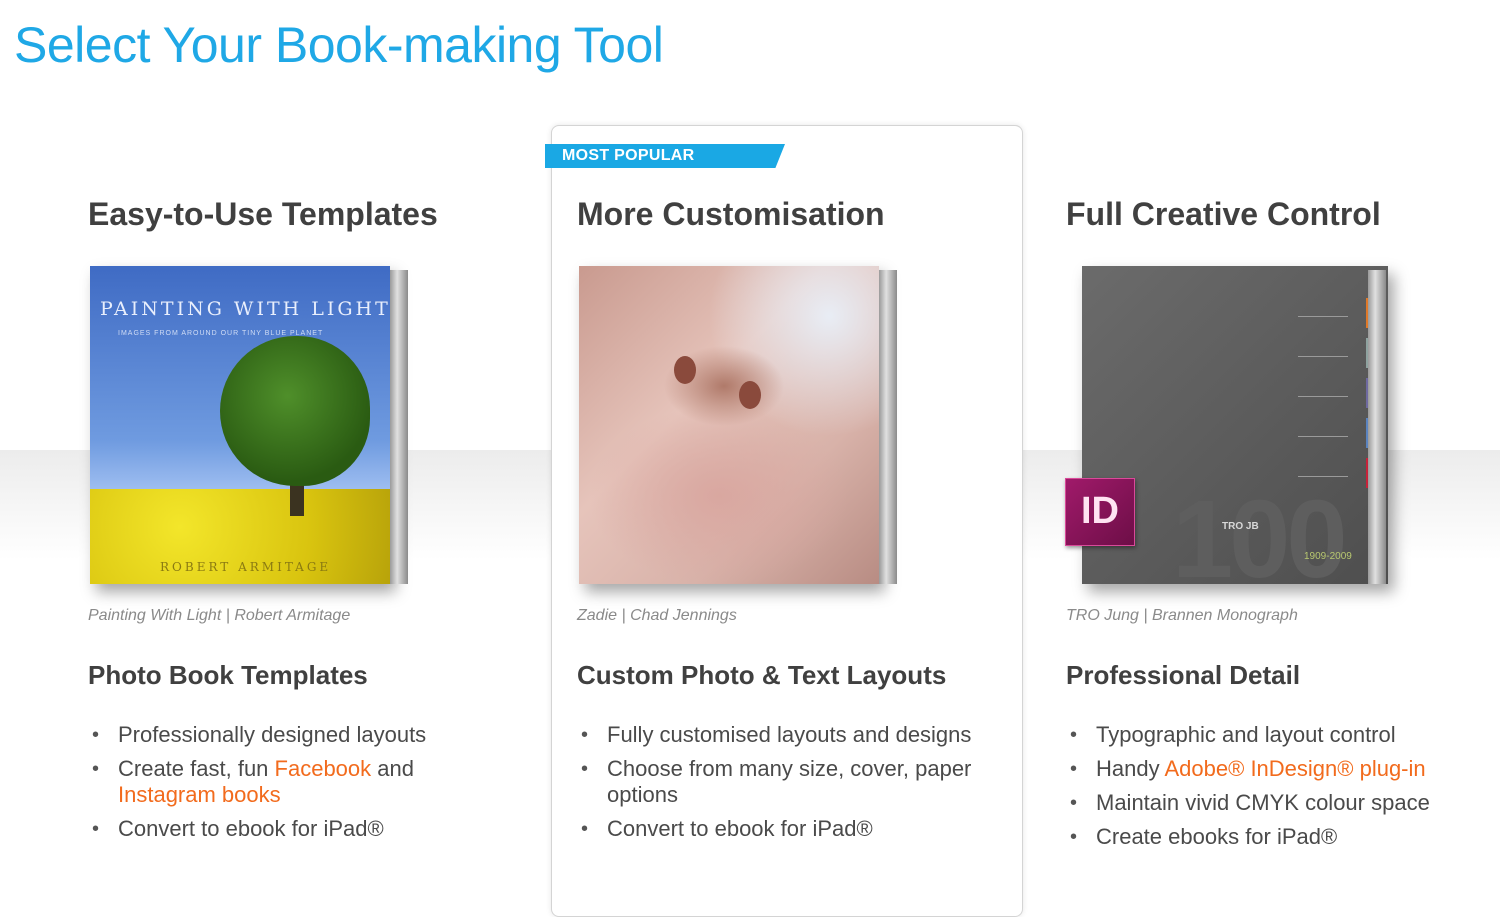 The image size is (1500, 917). I want to click on column-heading: Full Creative Control, so click(1223, 214).